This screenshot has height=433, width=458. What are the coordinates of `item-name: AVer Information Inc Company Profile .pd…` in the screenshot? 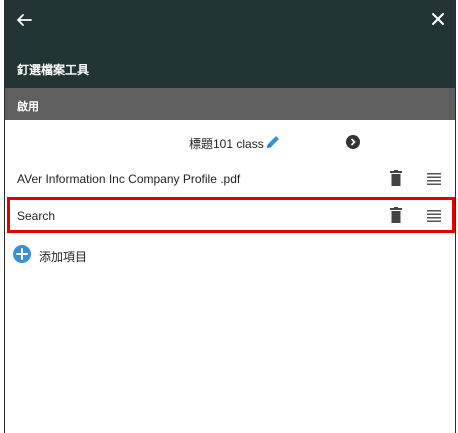 It's located at (129, 179).